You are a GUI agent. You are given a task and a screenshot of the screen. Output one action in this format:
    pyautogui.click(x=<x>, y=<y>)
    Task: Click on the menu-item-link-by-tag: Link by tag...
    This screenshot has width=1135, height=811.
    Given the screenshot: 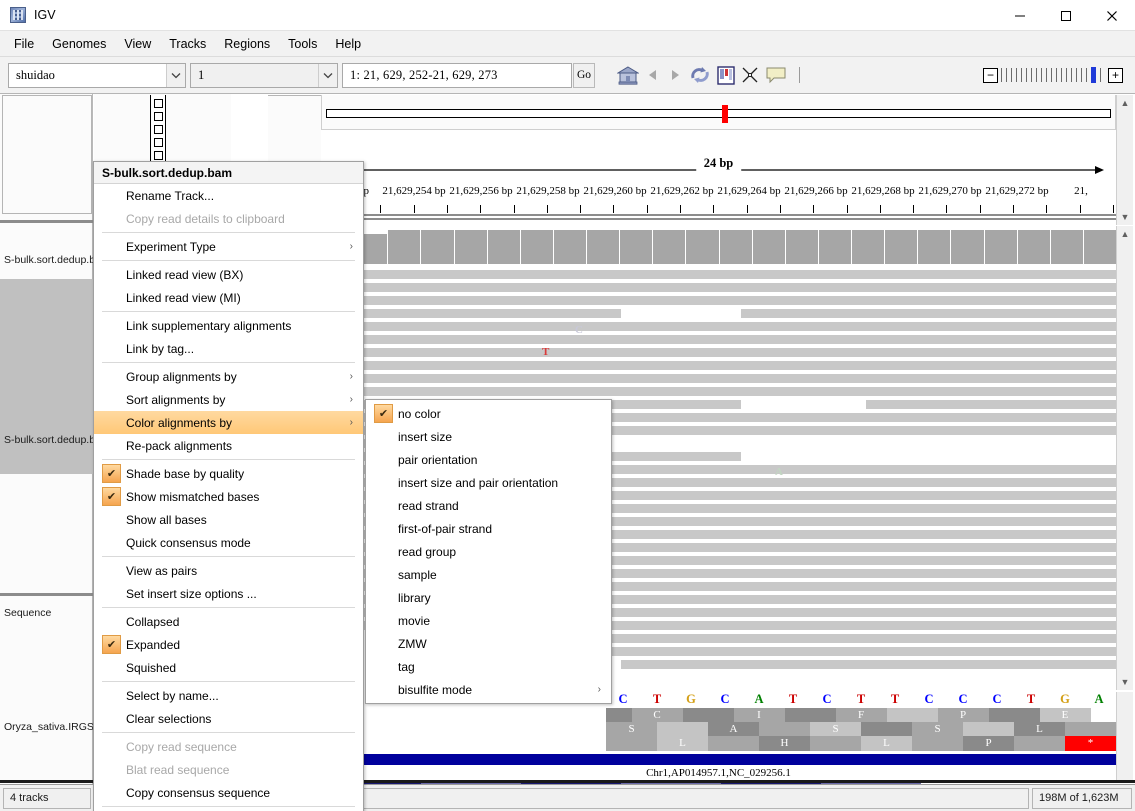 What is the action you would take?
    pyautogui.click(x=228, y=348)
    